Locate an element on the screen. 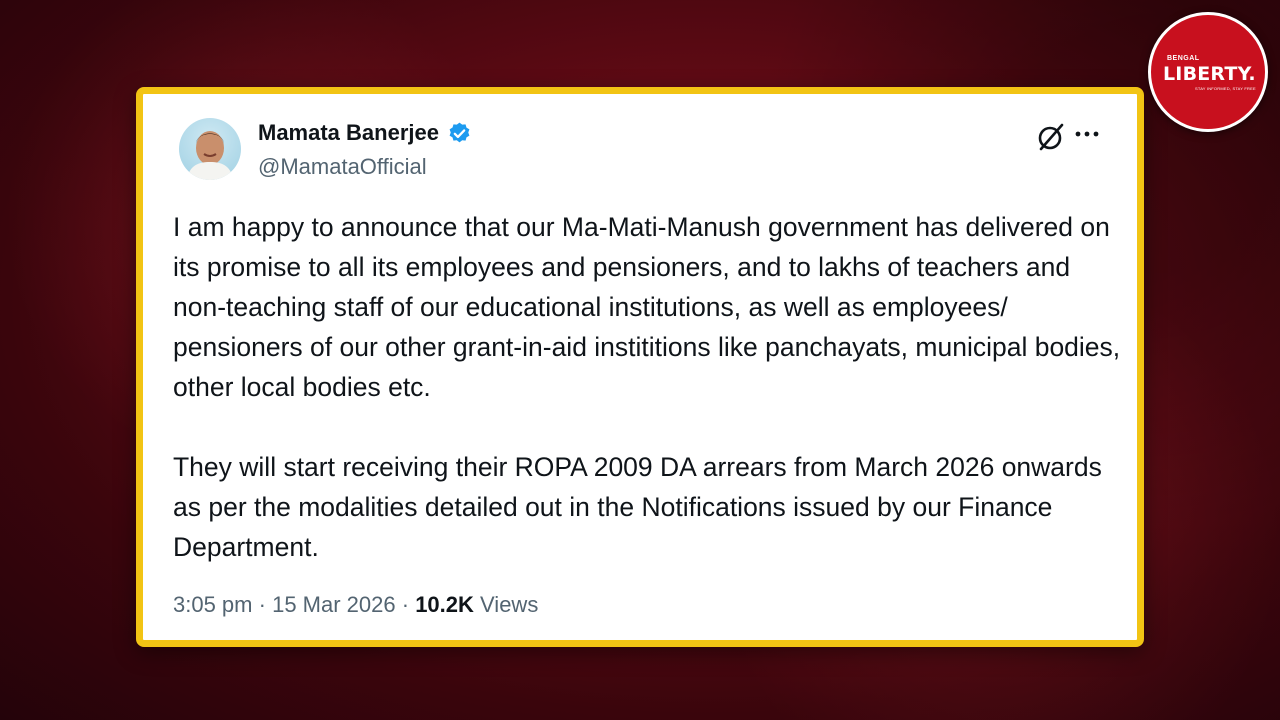  grok-icon is located at coordinates (1051, 137).